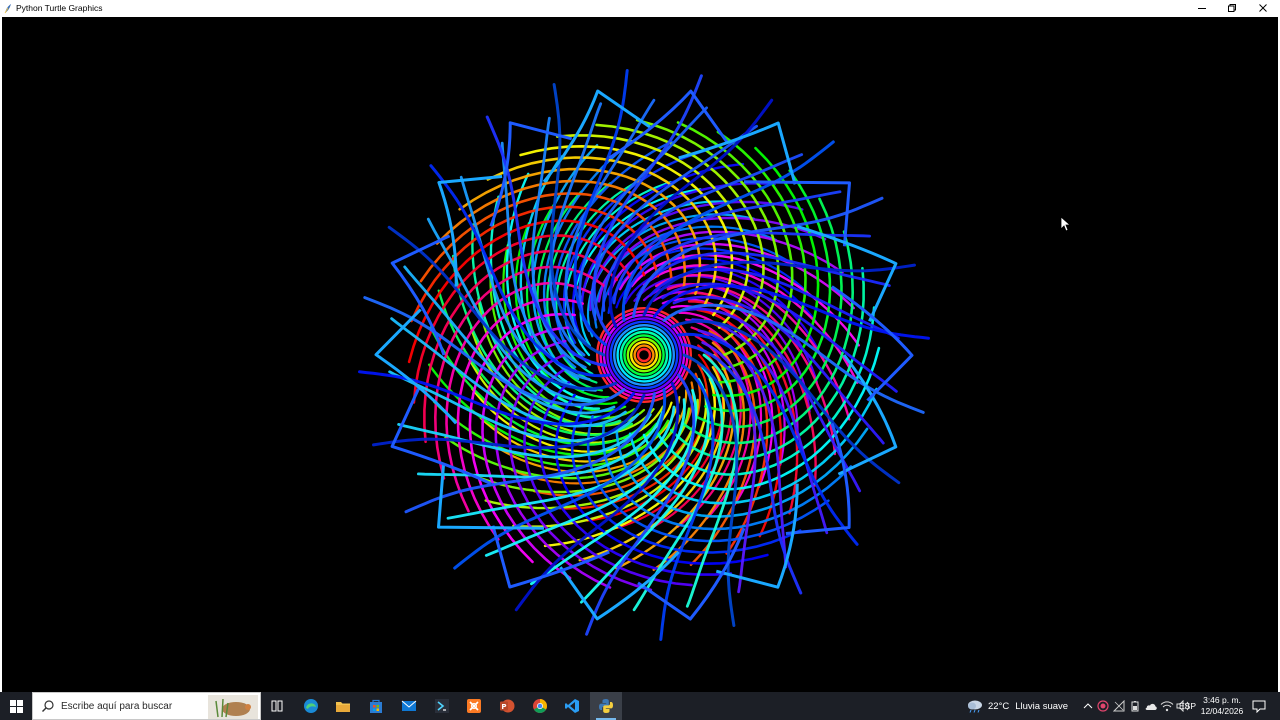  I want to click on network-icon, so click(1119, 706).